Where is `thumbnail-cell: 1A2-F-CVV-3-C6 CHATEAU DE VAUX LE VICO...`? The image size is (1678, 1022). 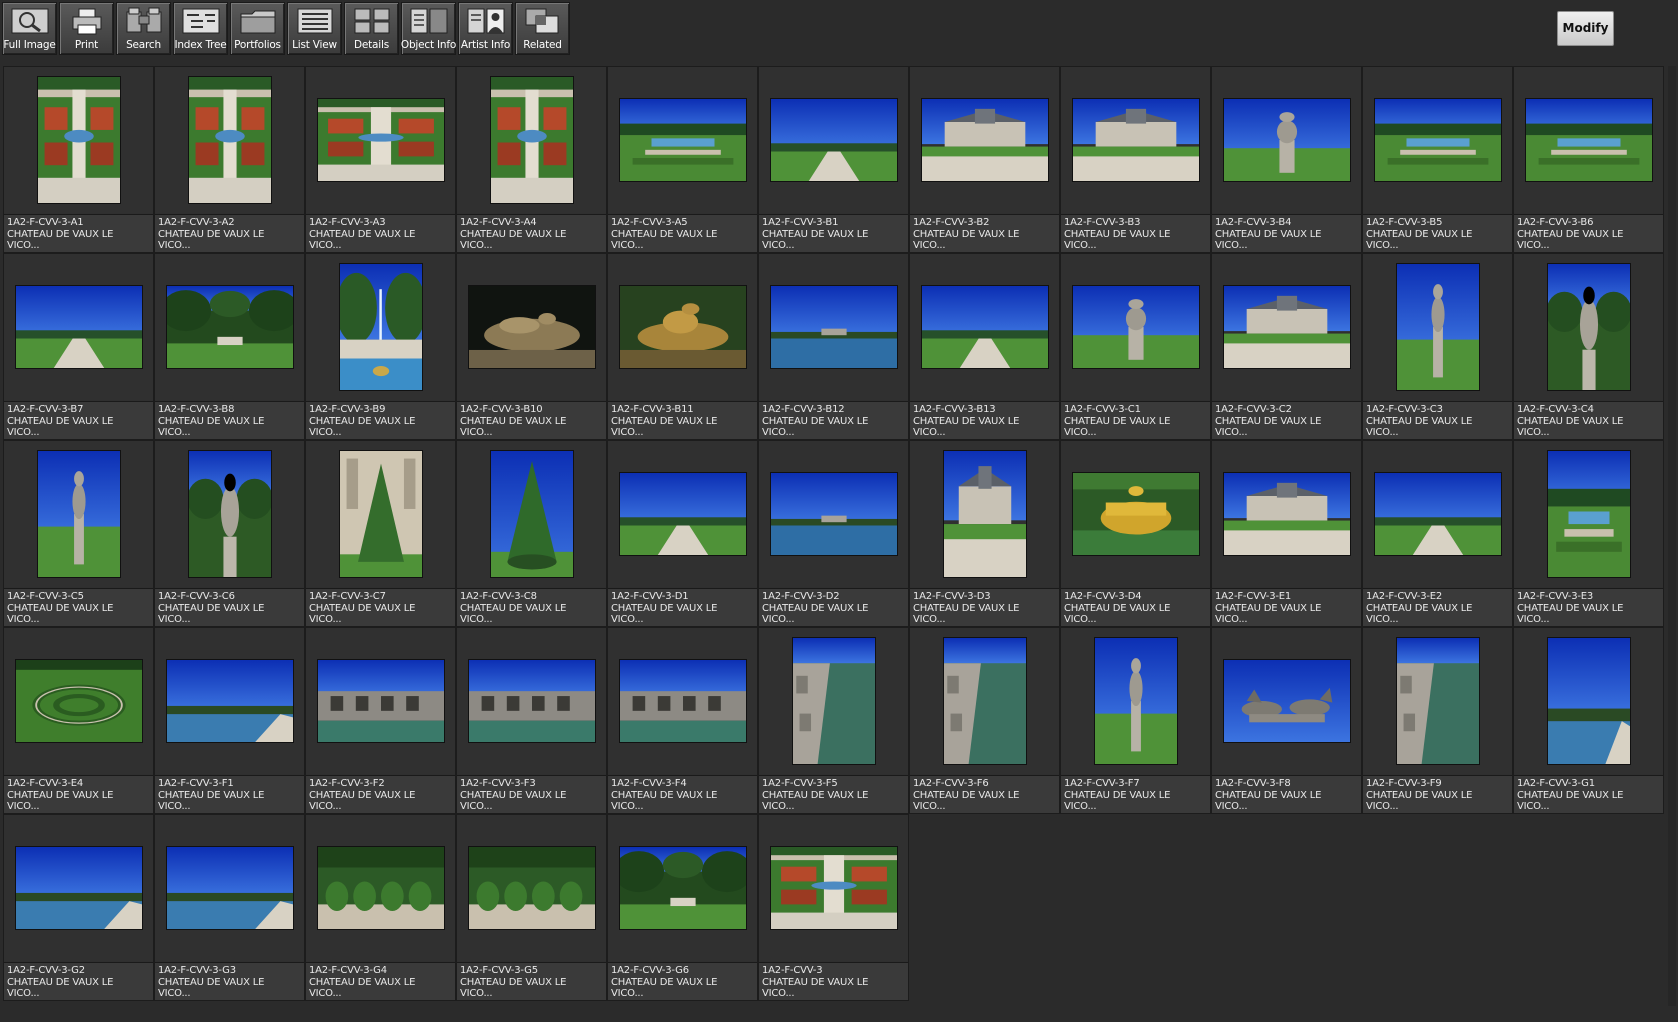 thumbnail-cell: 1A2-F-CVV-3-C6 CHATEAU DE VAUX LE VICO... is located at coordinates (229, 533).